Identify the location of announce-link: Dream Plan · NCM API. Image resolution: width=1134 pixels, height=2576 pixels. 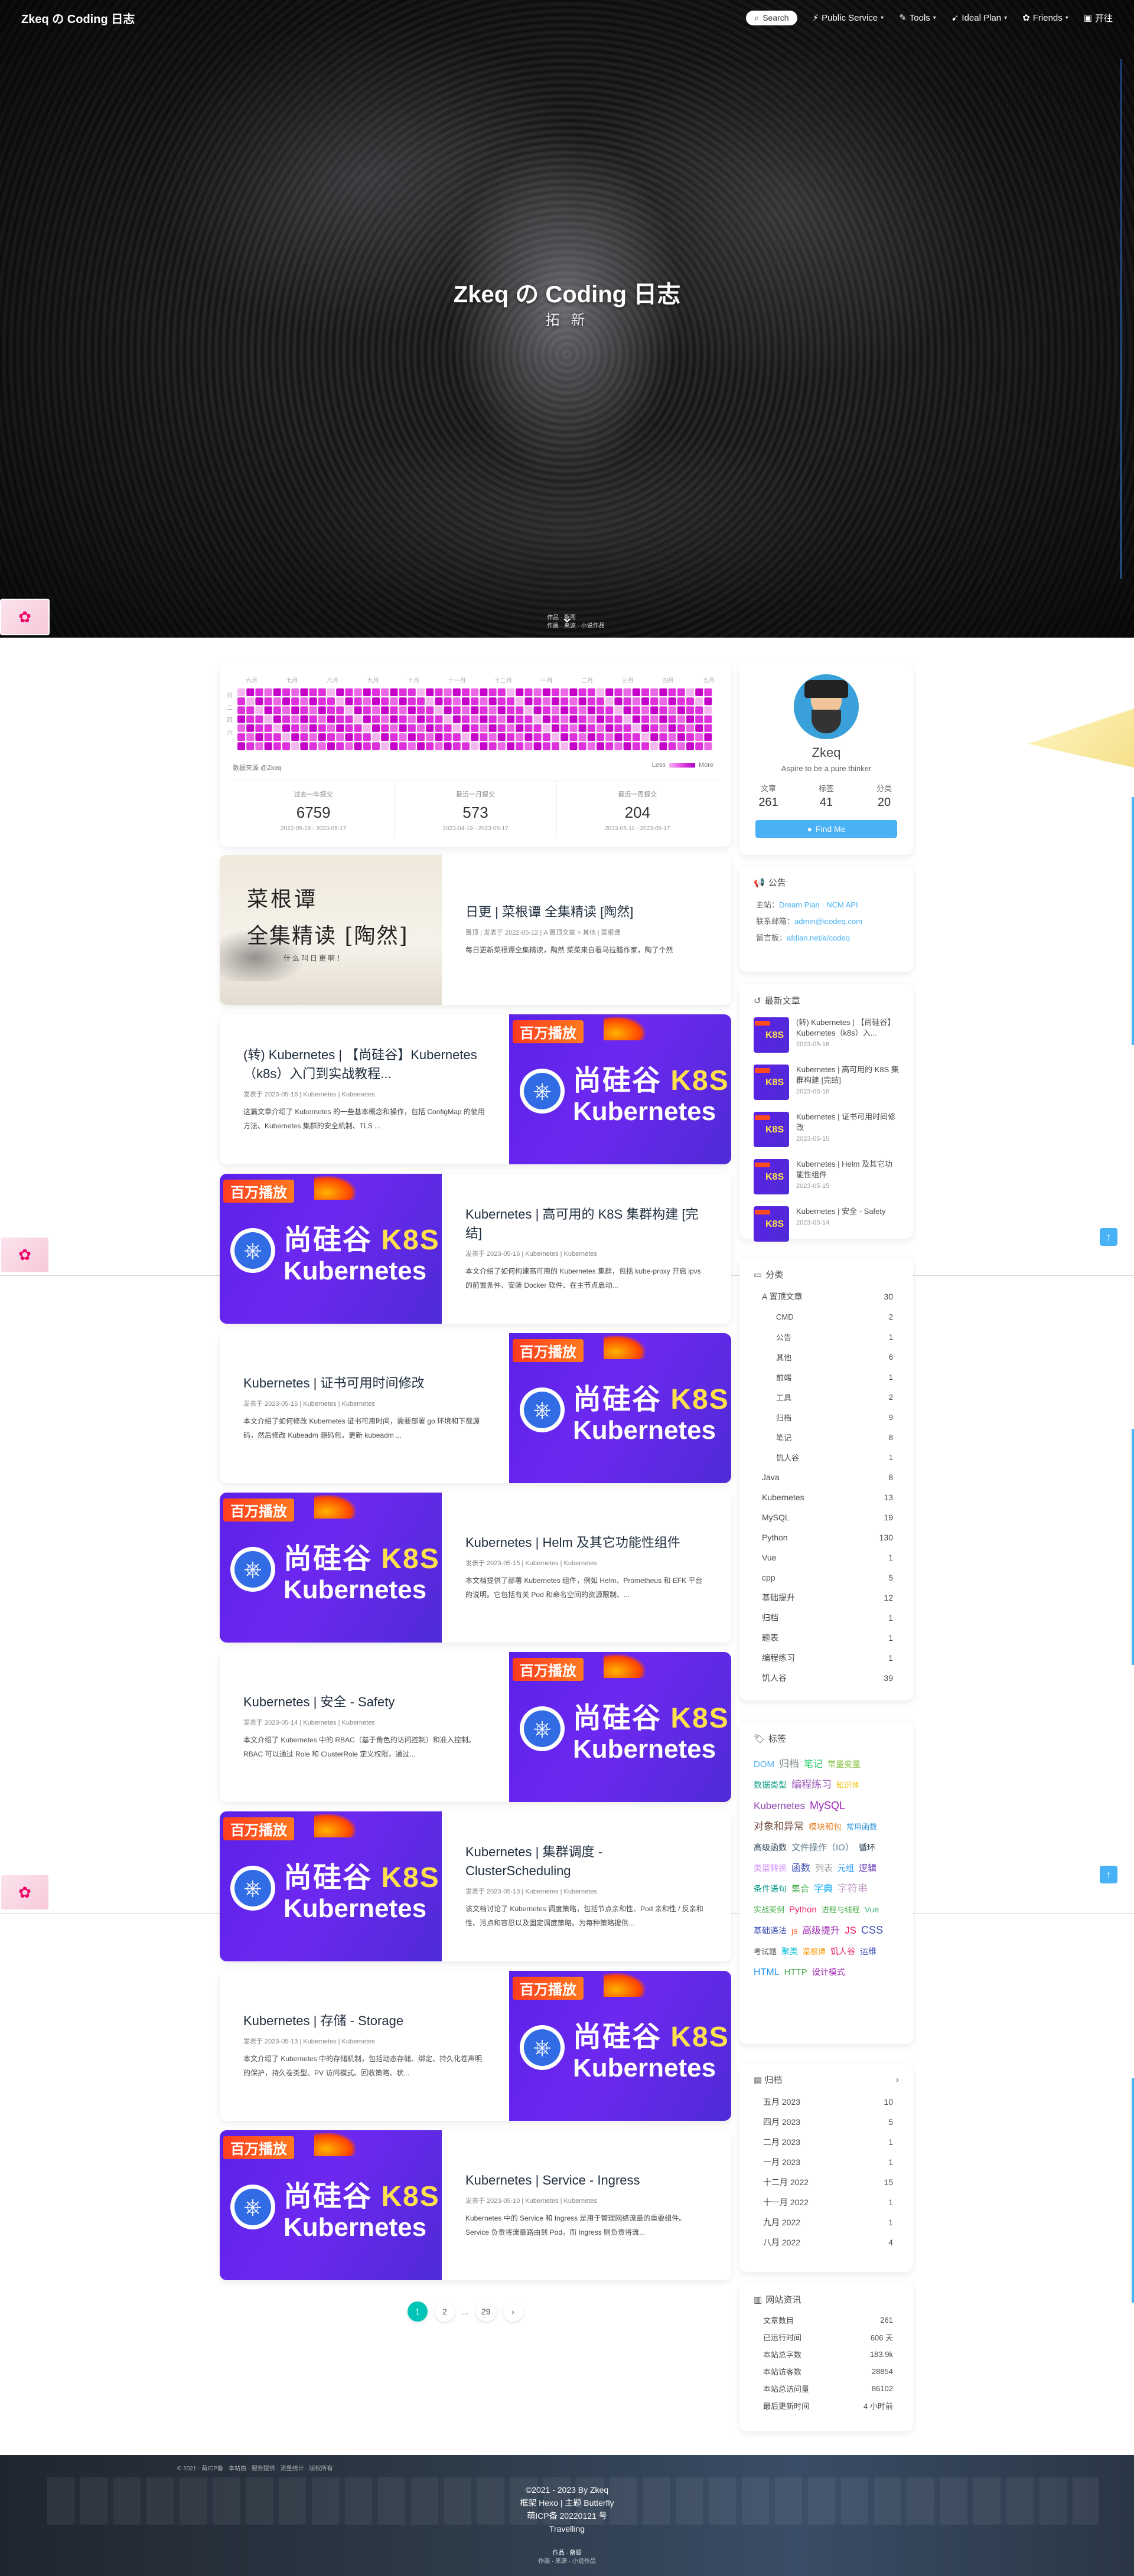
(818, 904).